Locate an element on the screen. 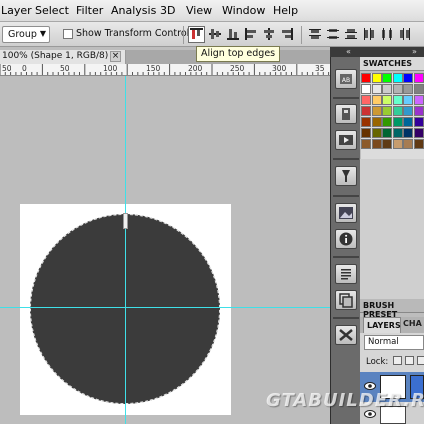  menu-help: Help is located at coordinates (285, 10).